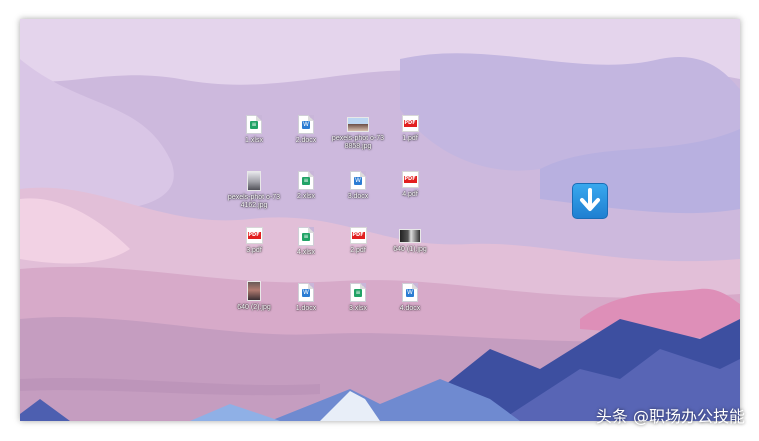  Describe the element at coordinates (254, 250) in the screenshot. I see `file-label: 3.pdf` at that location.